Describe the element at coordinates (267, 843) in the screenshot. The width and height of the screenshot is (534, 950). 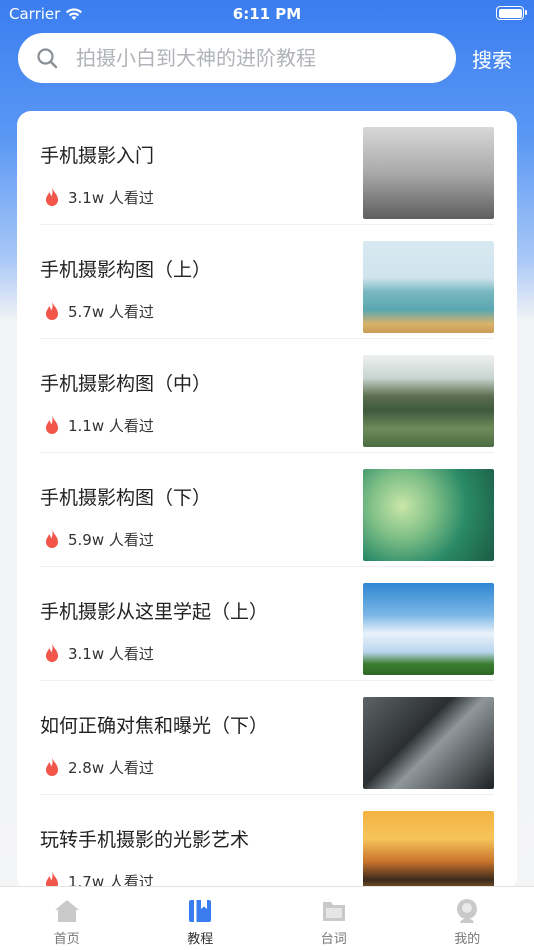
I see `course-item: 玩转手机摄影的光影艺术 1.7w 人看过` at that location.